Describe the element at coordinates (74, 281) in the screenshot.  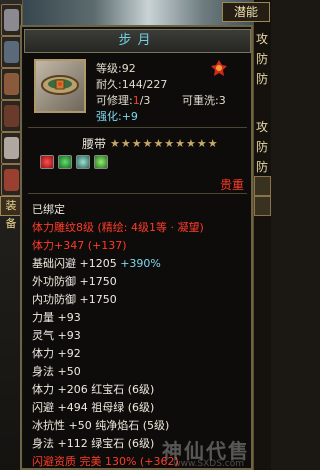
I see `attribute-line: 外功防御 +1750` at that location.